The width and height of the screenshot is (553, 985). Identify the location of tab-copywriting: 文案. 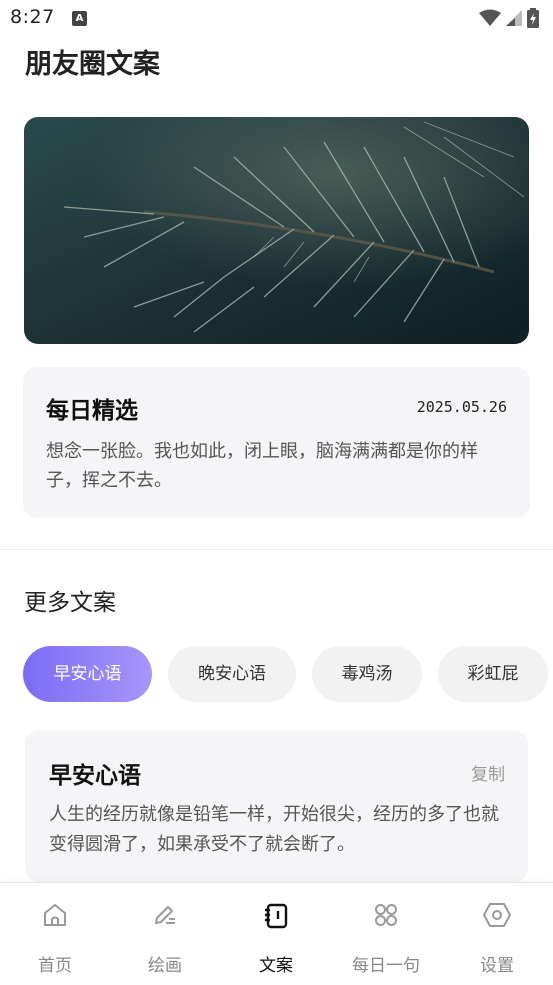
(276, 933).